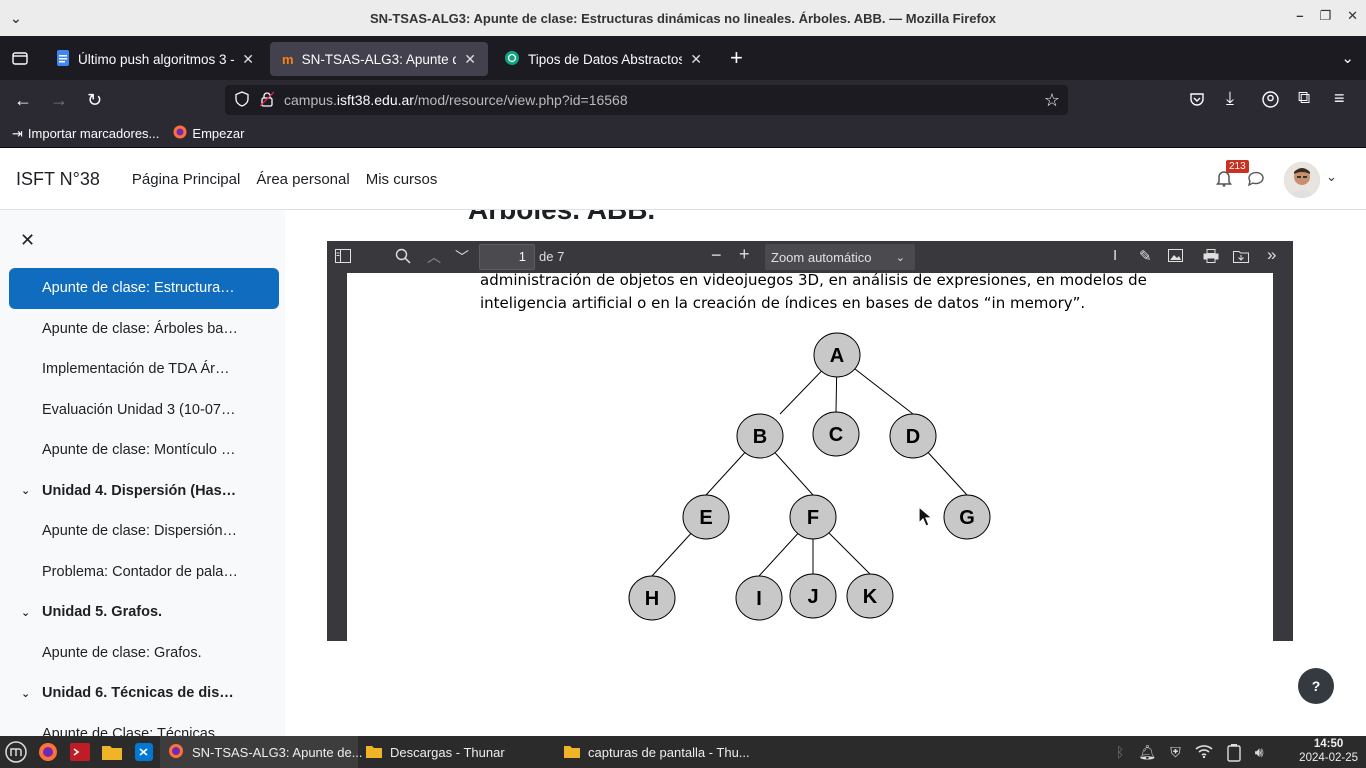  Describe the element at coordinates (1304, 98) in the screenshot. I see `extensions-icon: ⧉` at that location.